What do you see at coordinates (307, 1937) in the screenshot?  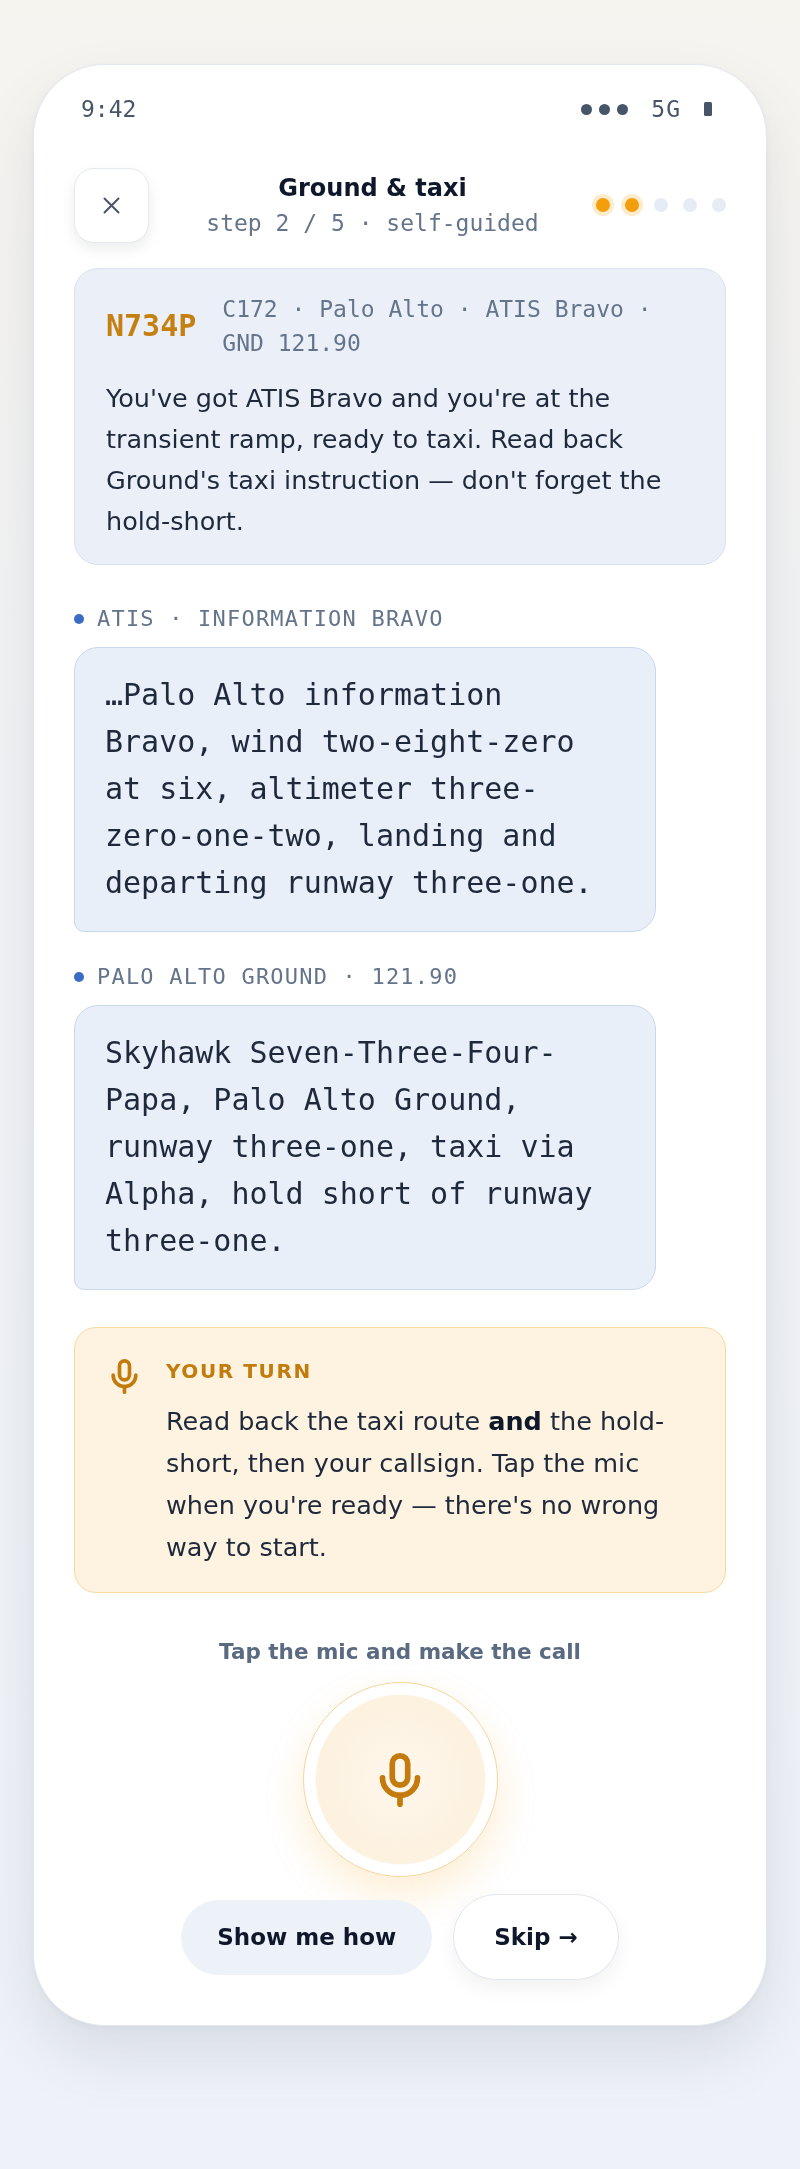 I see `show-me-how-button: Show me how` at bounding box center [307, 1937].